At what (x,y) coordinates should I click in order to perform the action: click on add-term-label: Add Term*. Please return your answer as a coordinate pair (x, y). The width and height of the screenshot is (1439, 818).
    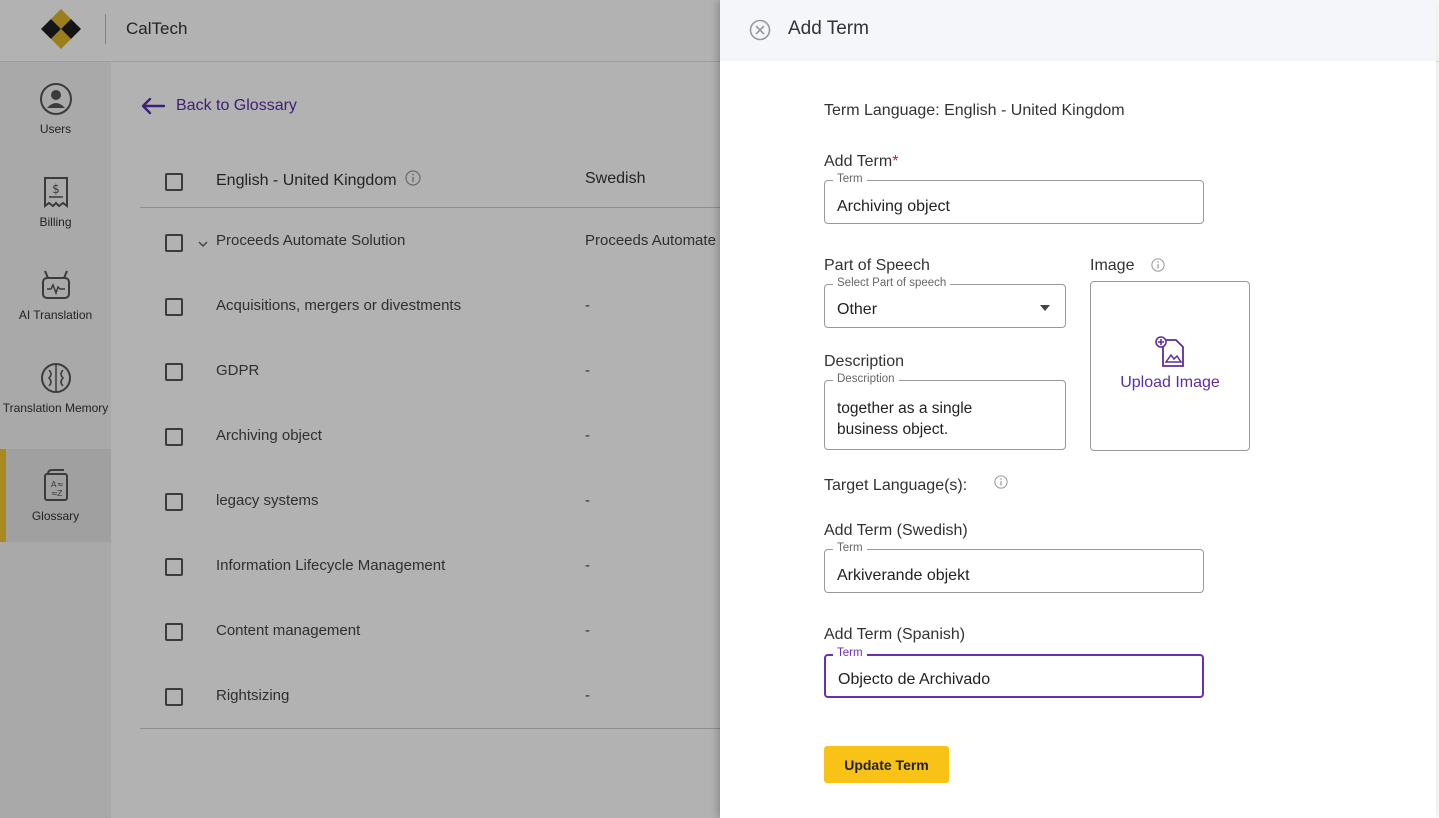
    Looking at the image, I should click on (861, 162).